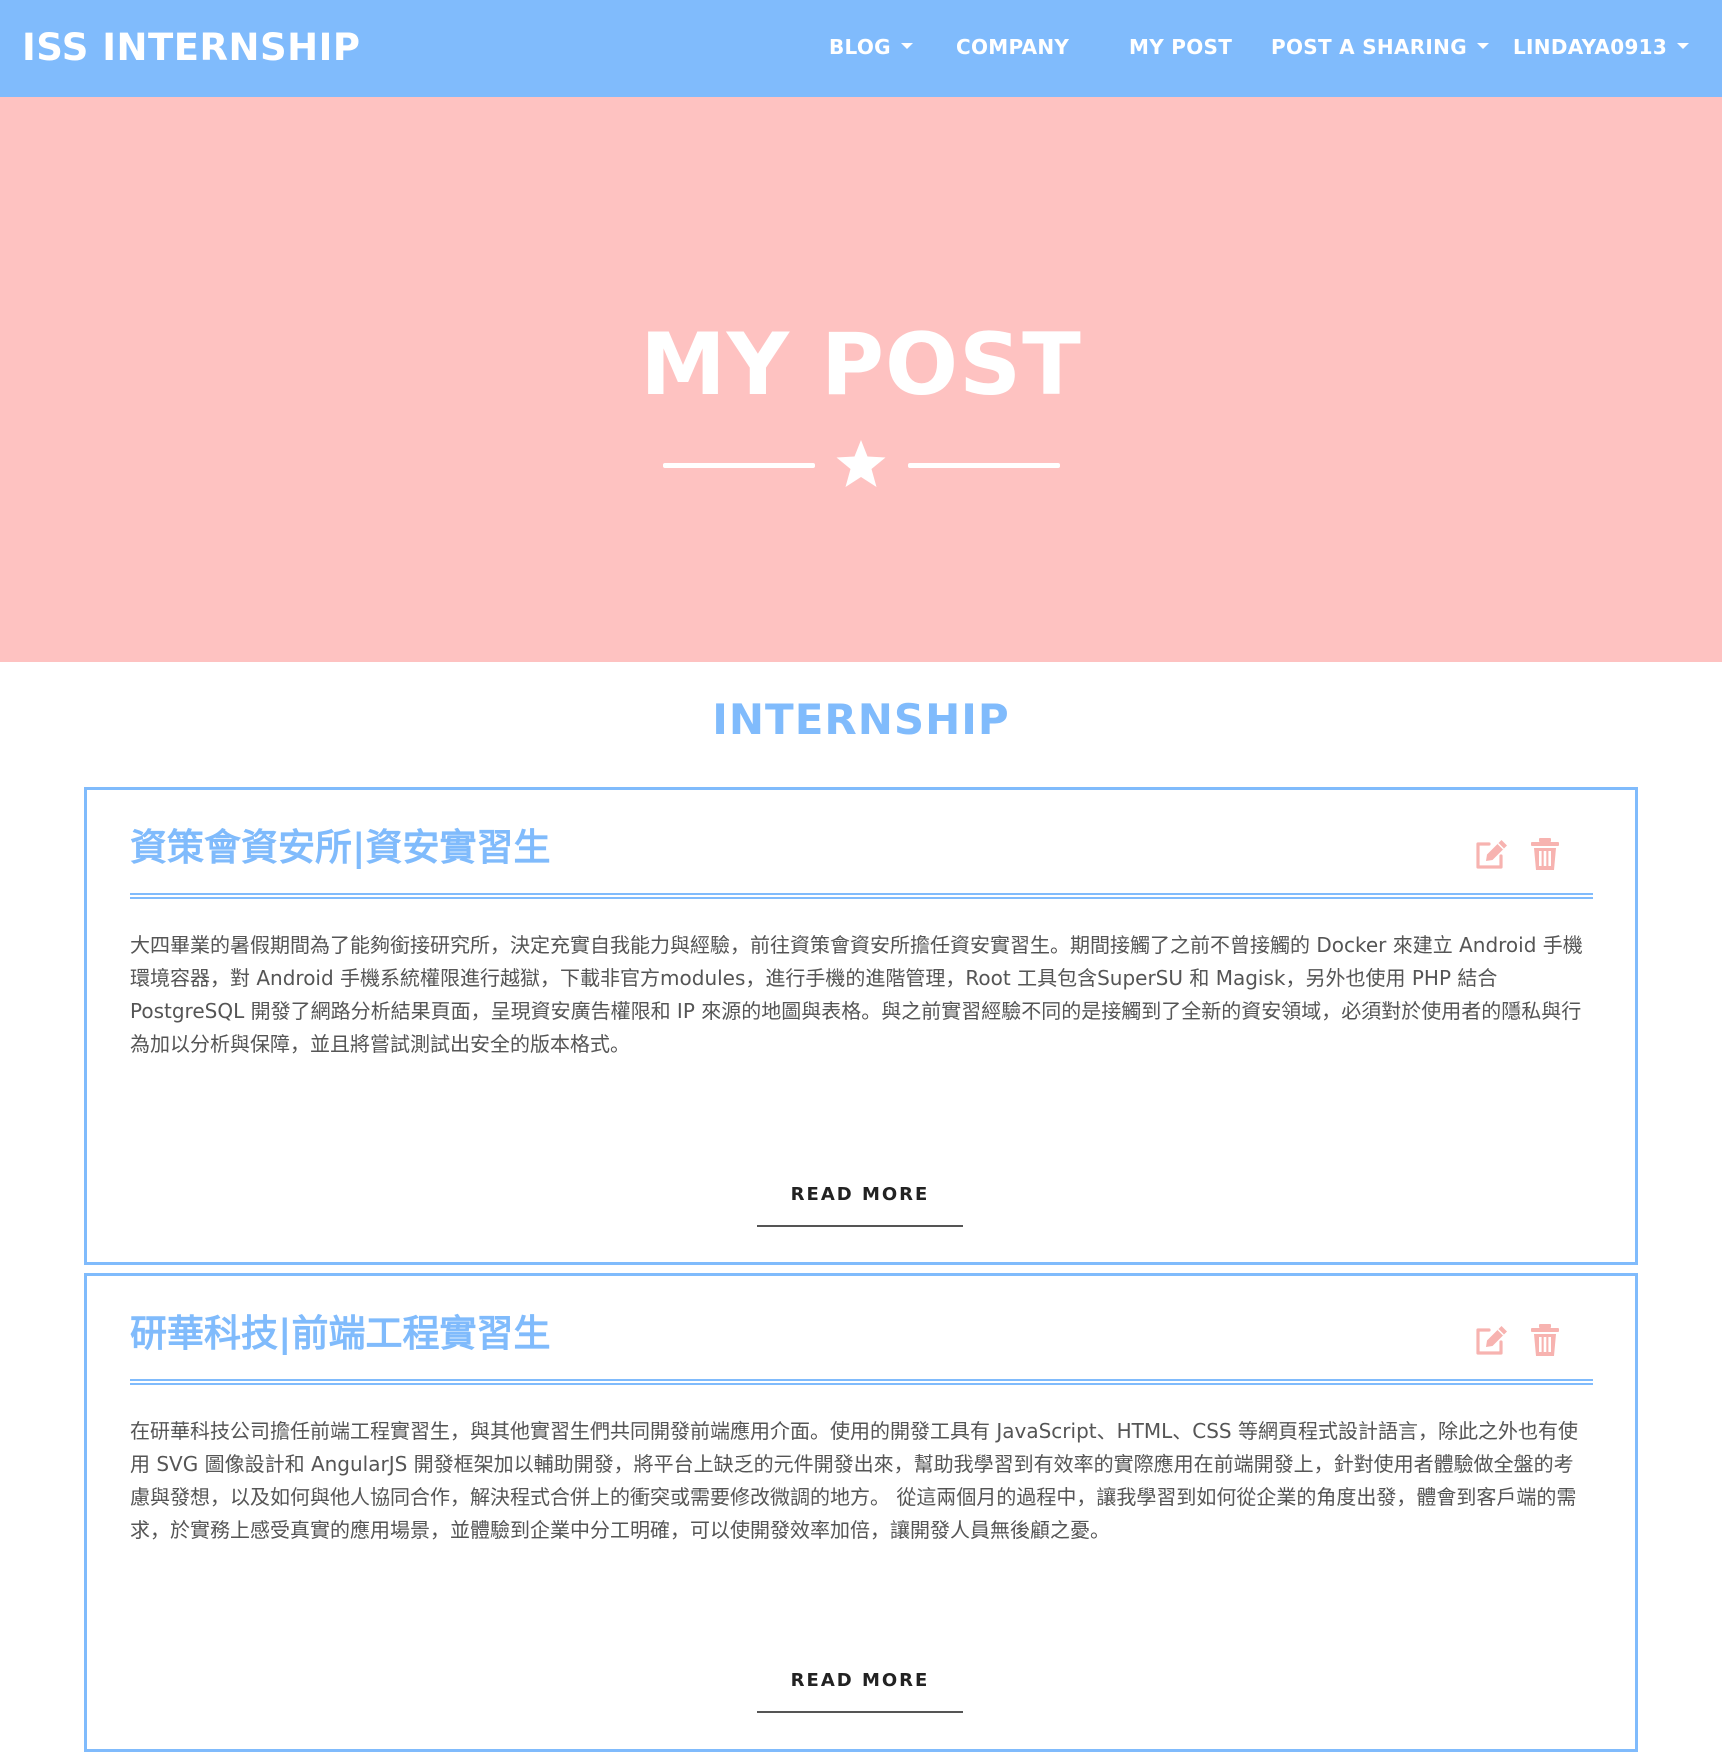 This screenshot has width=1722, height=1752. I want to click on nav-item-blog: BLOG, so click(871, 47).